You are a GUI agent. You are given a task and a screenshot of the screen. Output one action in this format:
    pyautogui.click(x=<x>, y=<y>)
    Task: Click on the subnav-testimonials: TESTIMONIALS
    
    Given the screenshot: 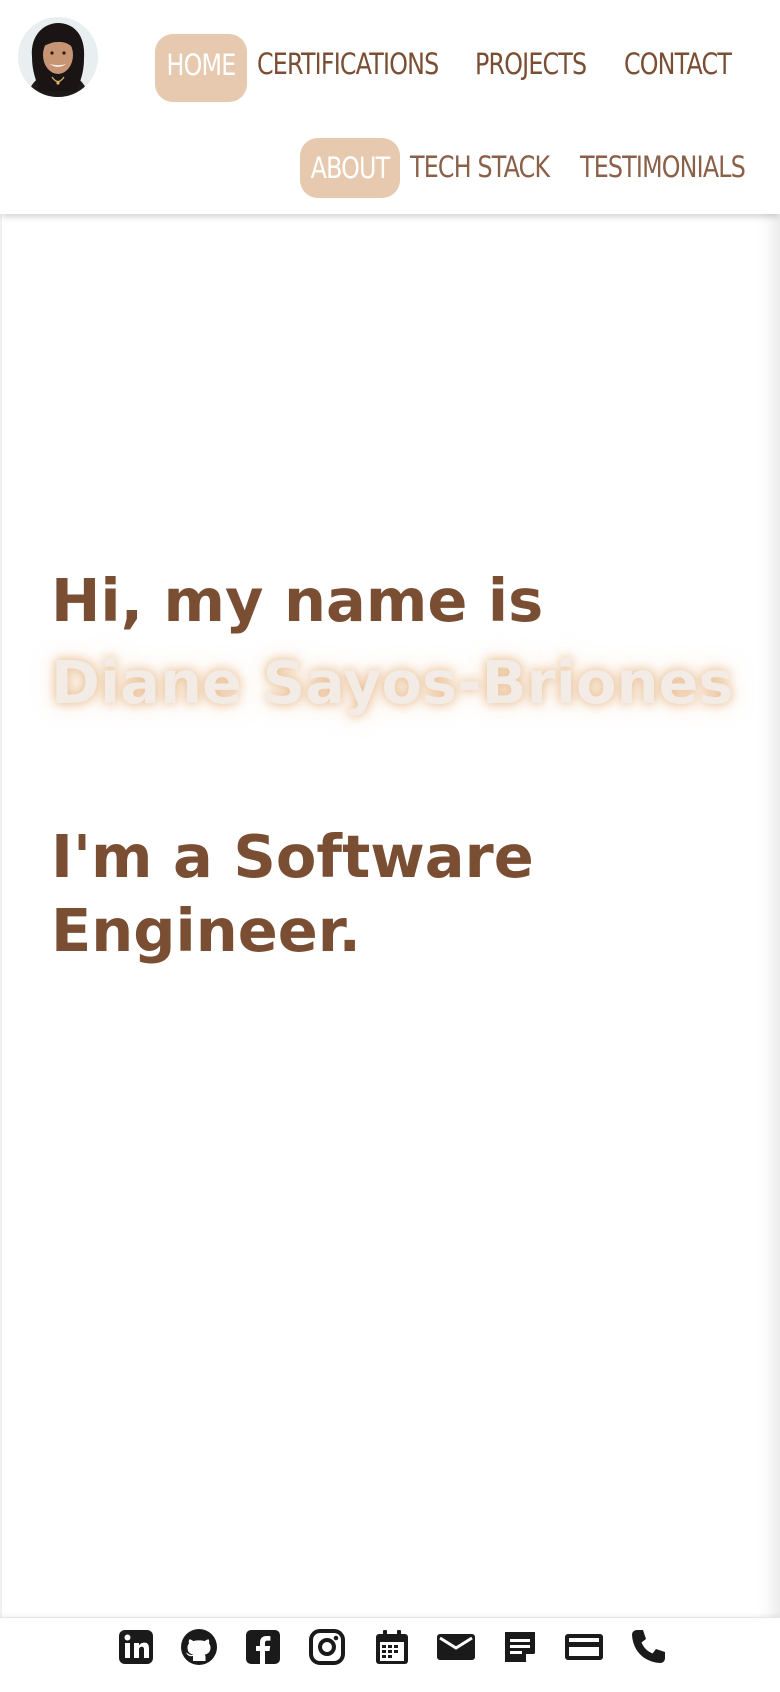 What is the action you would take?
    pyautogui.click(x=663, y=167)
    